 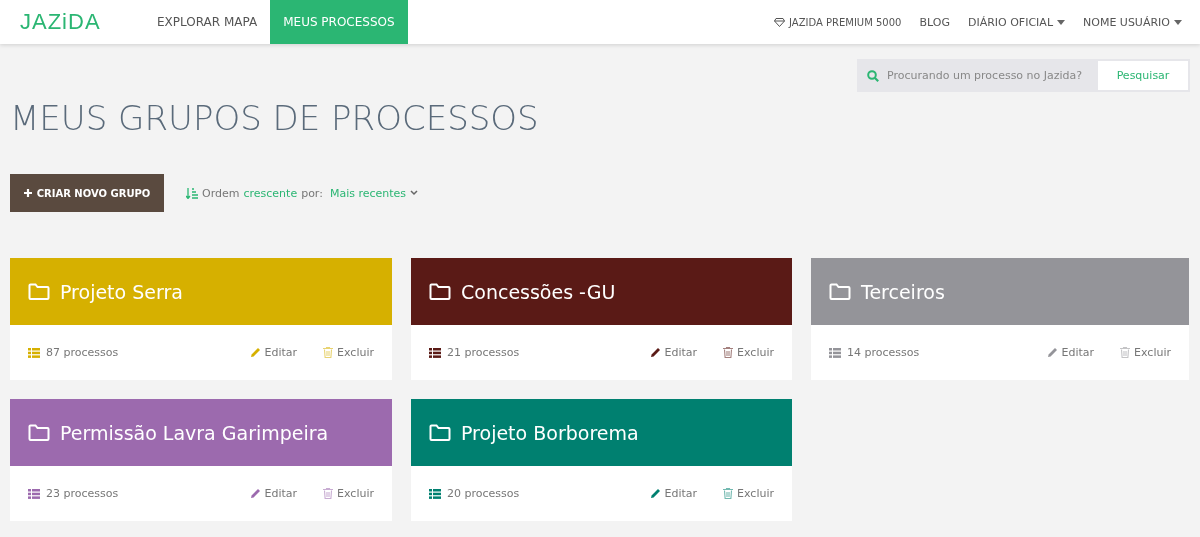 I want to click on premium-link: JAZIDA PREMIUM 5000, so click(x=838, y=22).